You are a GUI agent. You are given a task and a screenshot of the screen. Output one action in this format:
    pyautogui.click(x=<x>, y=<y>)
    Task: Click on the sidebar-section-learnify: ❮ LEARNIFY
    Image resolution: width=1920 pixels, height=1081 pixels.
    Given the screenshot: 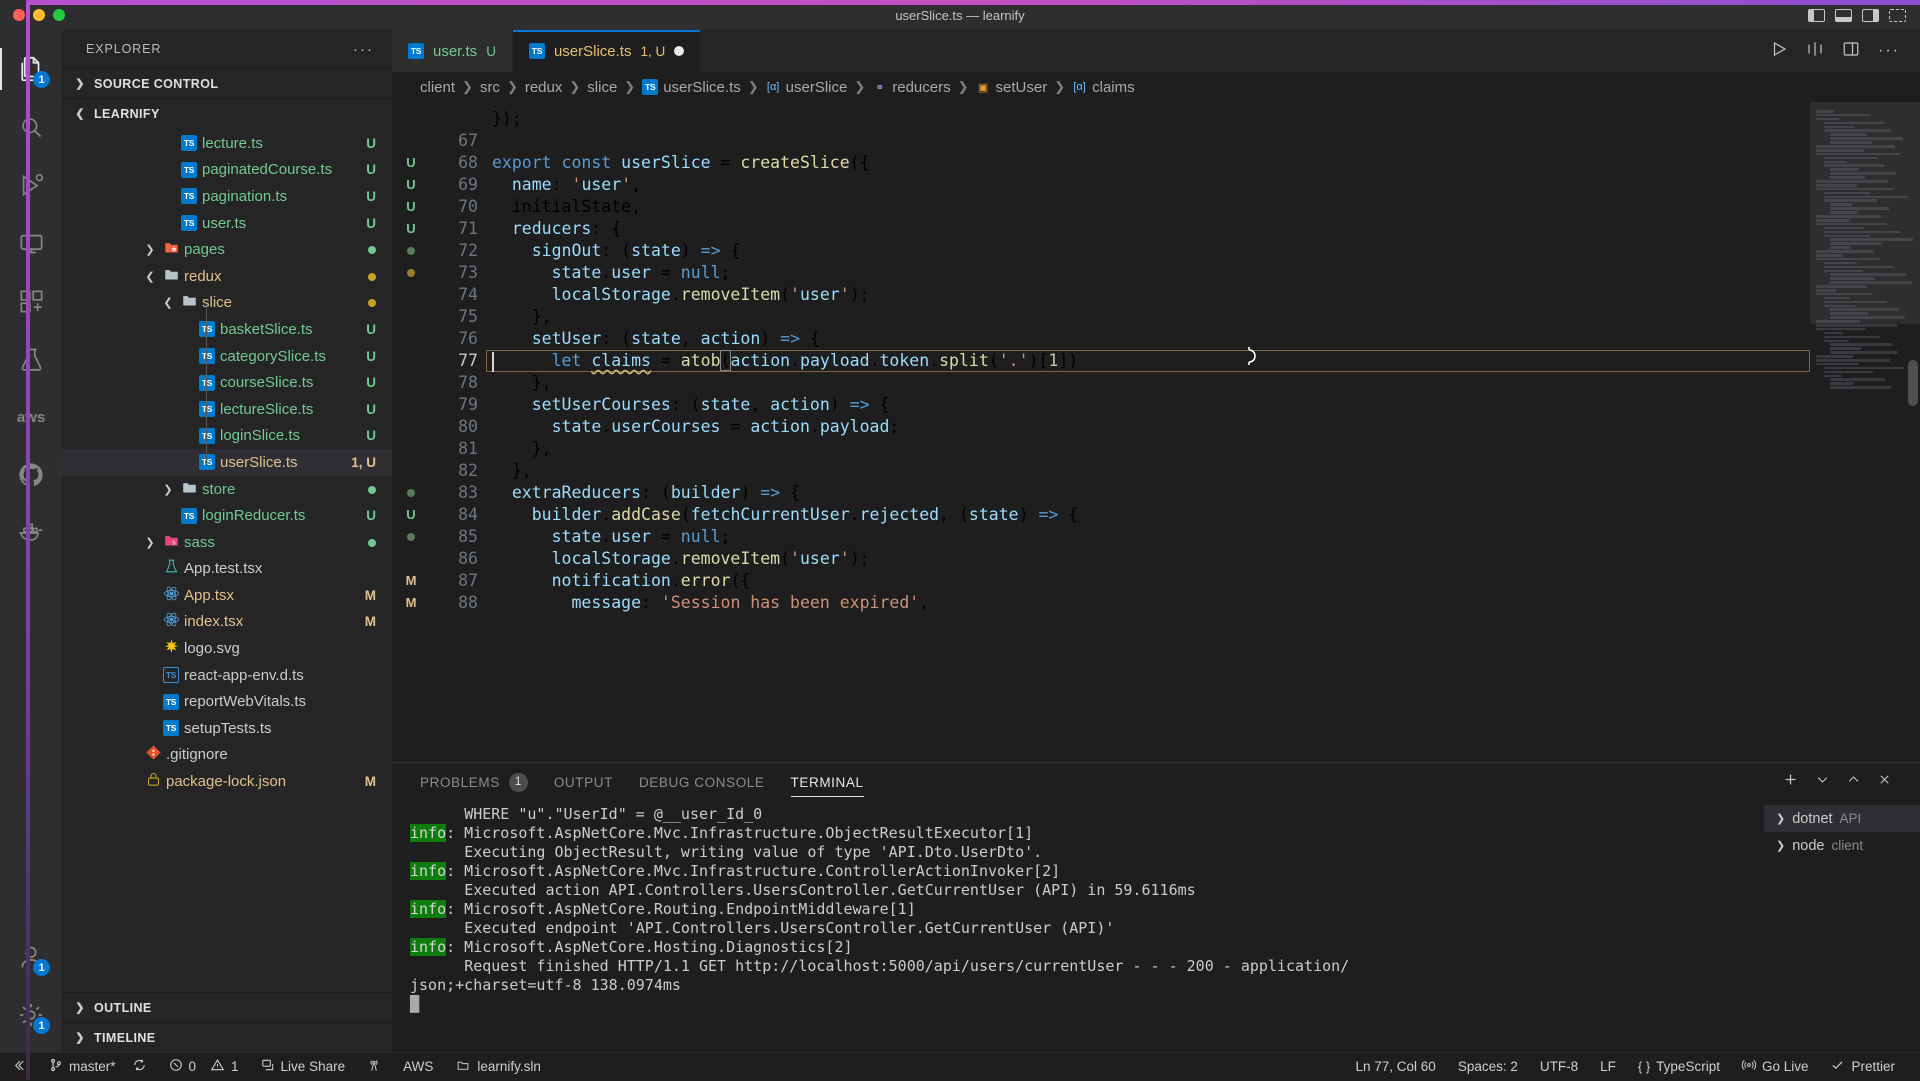 What is the action you would take?
    pyautogui.click(x=227, y=113)
    